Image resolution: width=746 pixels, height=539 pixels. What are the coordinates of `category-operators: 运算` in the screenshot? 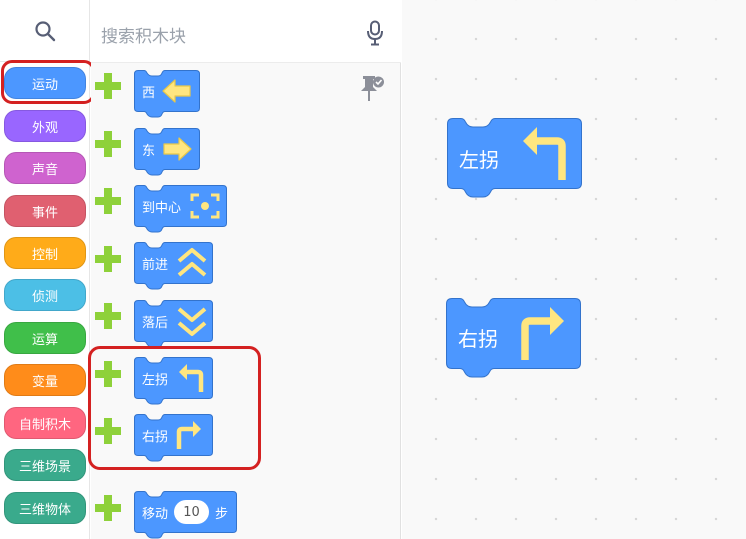 It's located at (45, 338).